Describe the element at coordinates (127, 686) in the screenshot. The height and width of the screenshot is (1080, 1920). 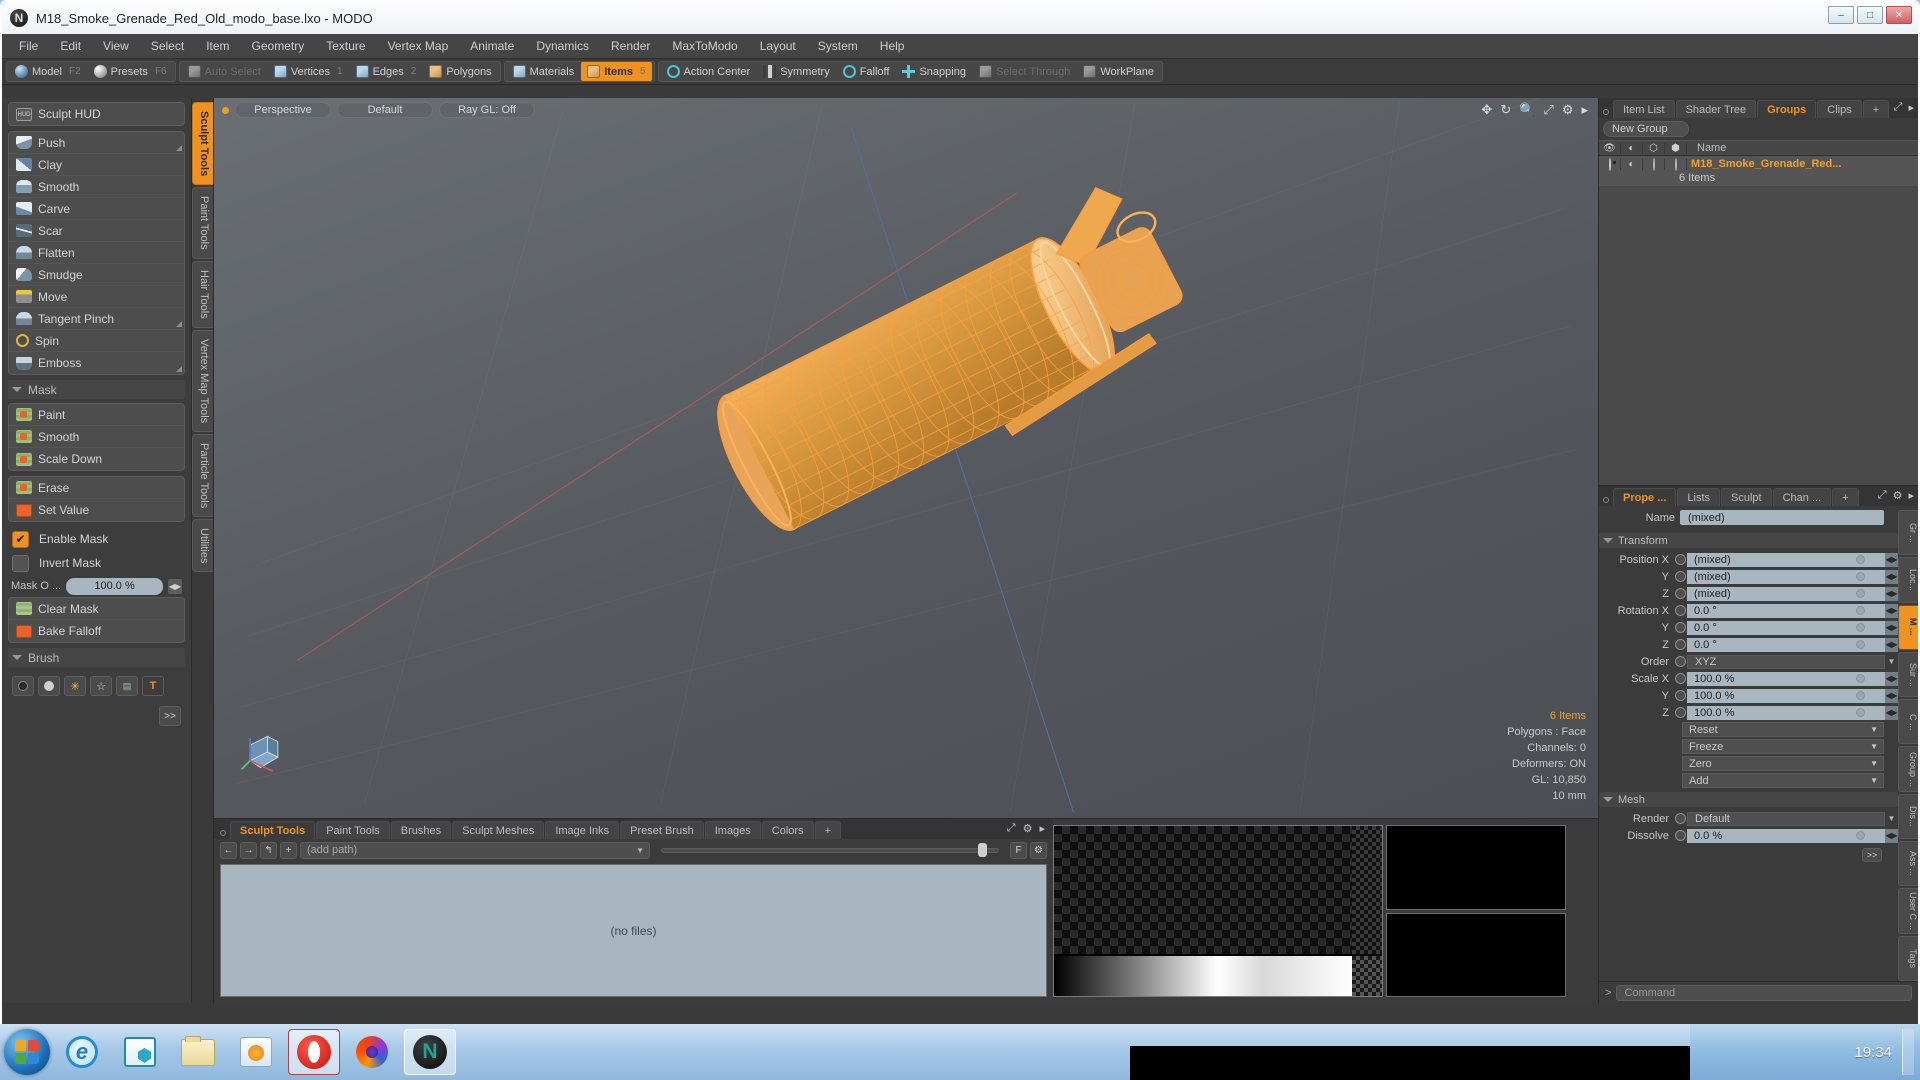
I see `brush-image-button: ▤` at that location.